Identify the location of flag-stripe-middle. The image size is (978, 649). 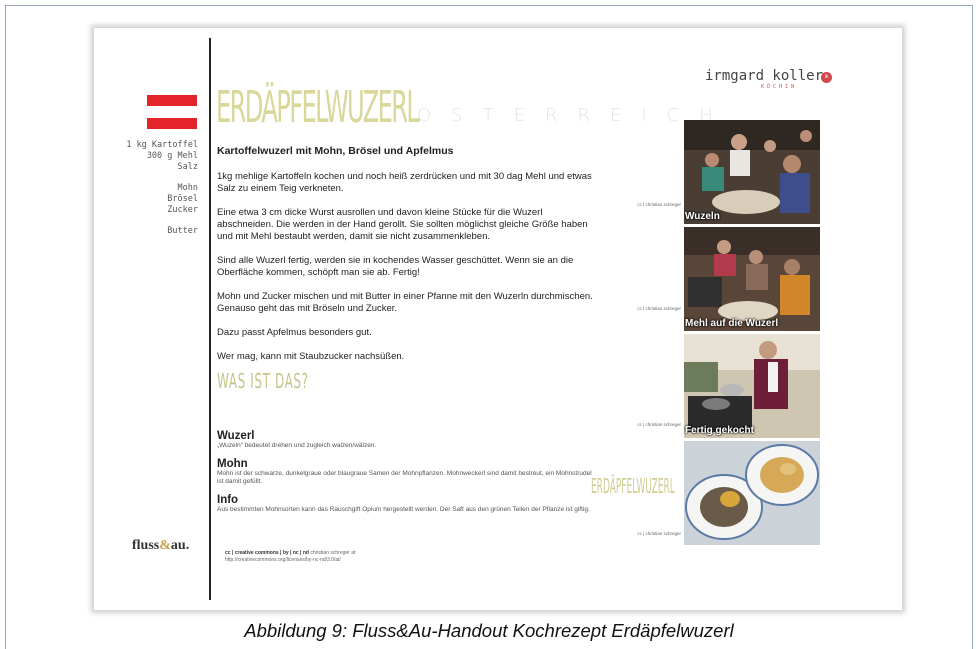
(172, 112).